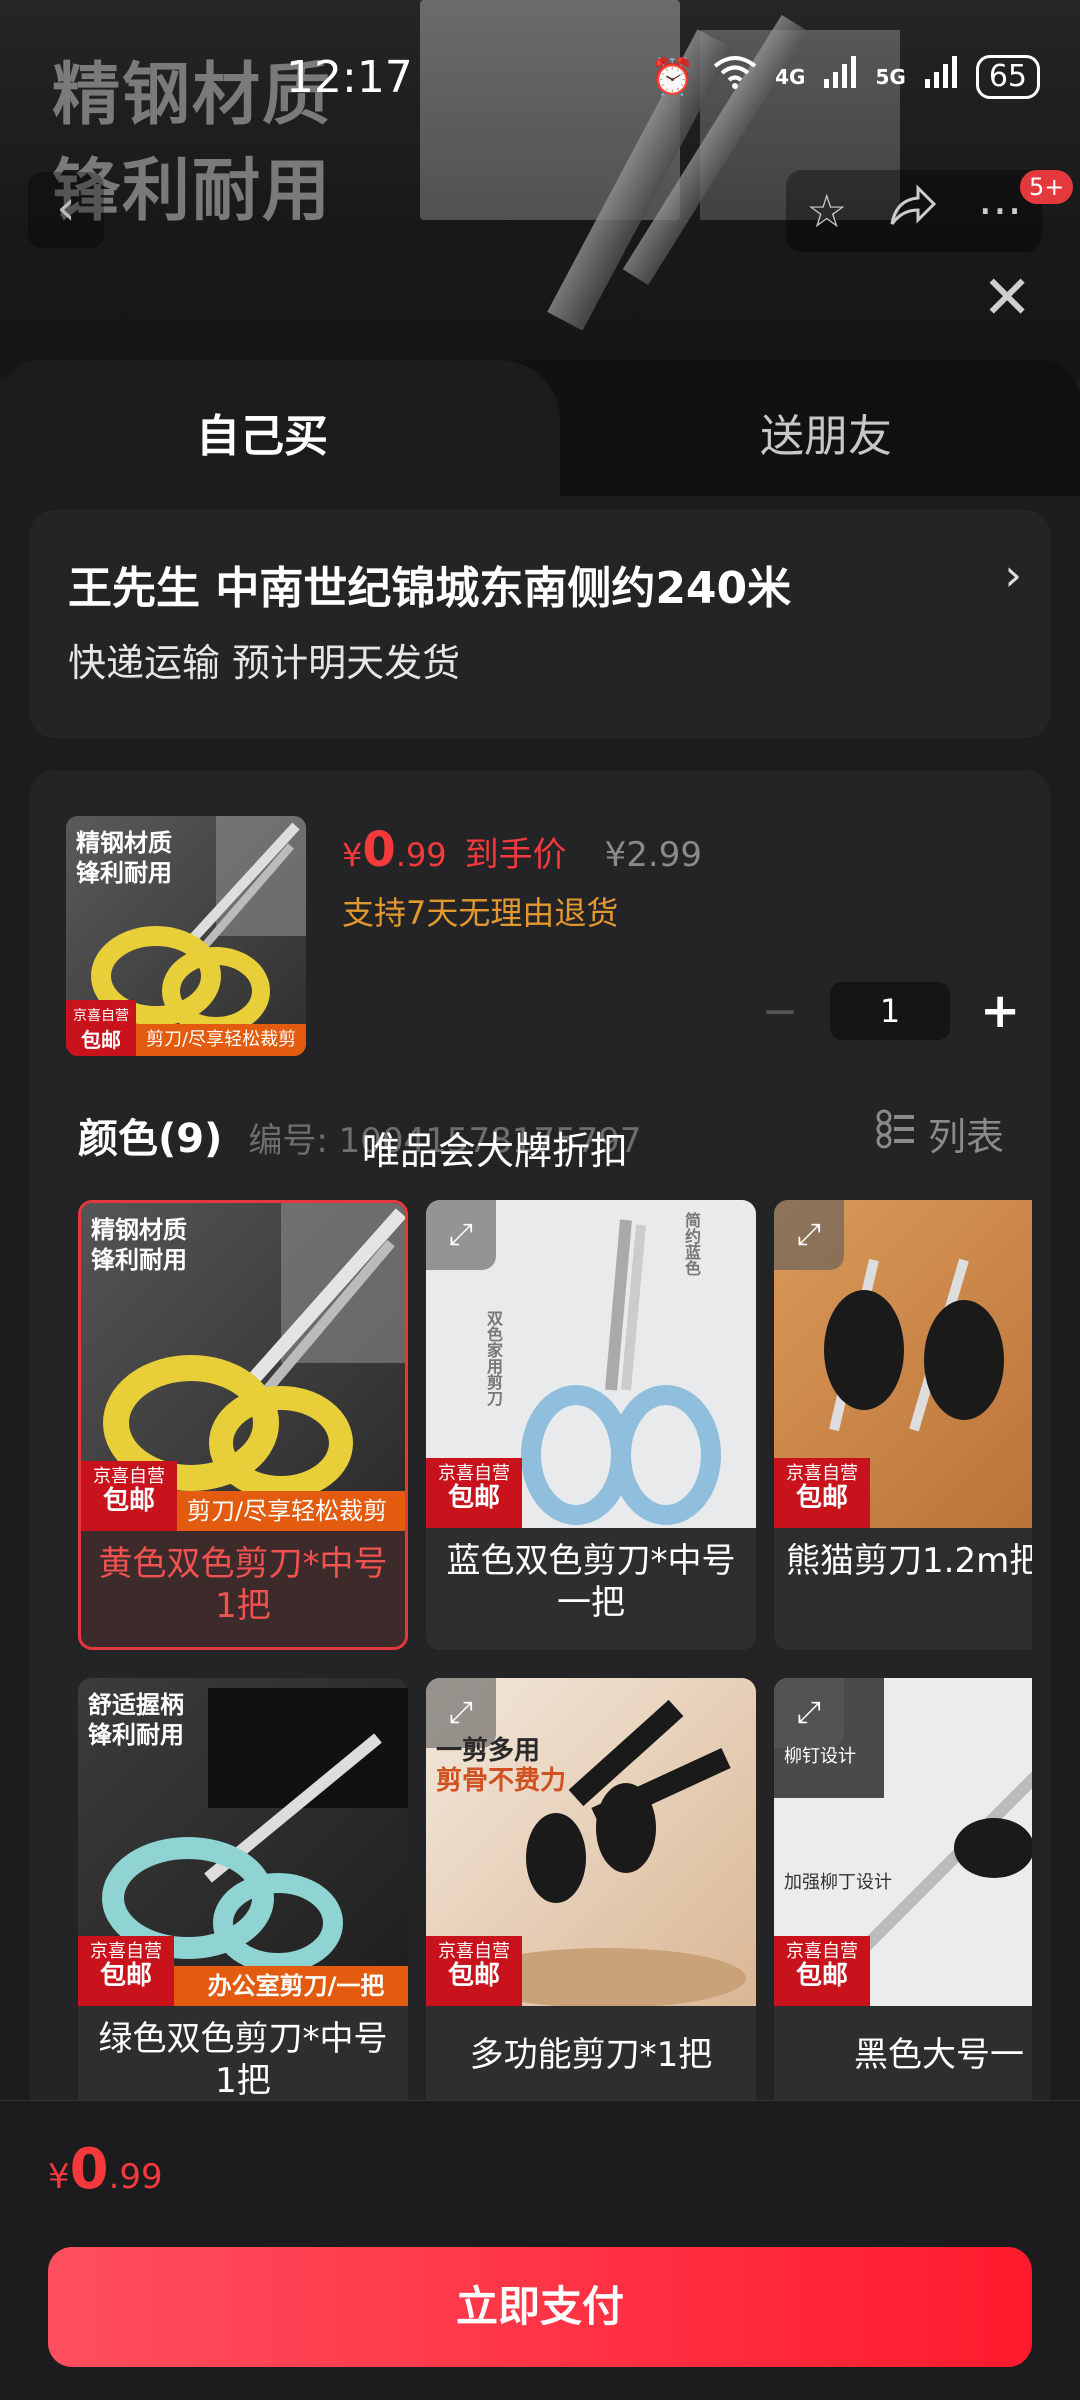 This screenshot has width=1080, height=2400. I want to click on variant-tile: ⤢ 京喜自营 包邮 熊猫剪刀1.2m把, so click(903, 1425).